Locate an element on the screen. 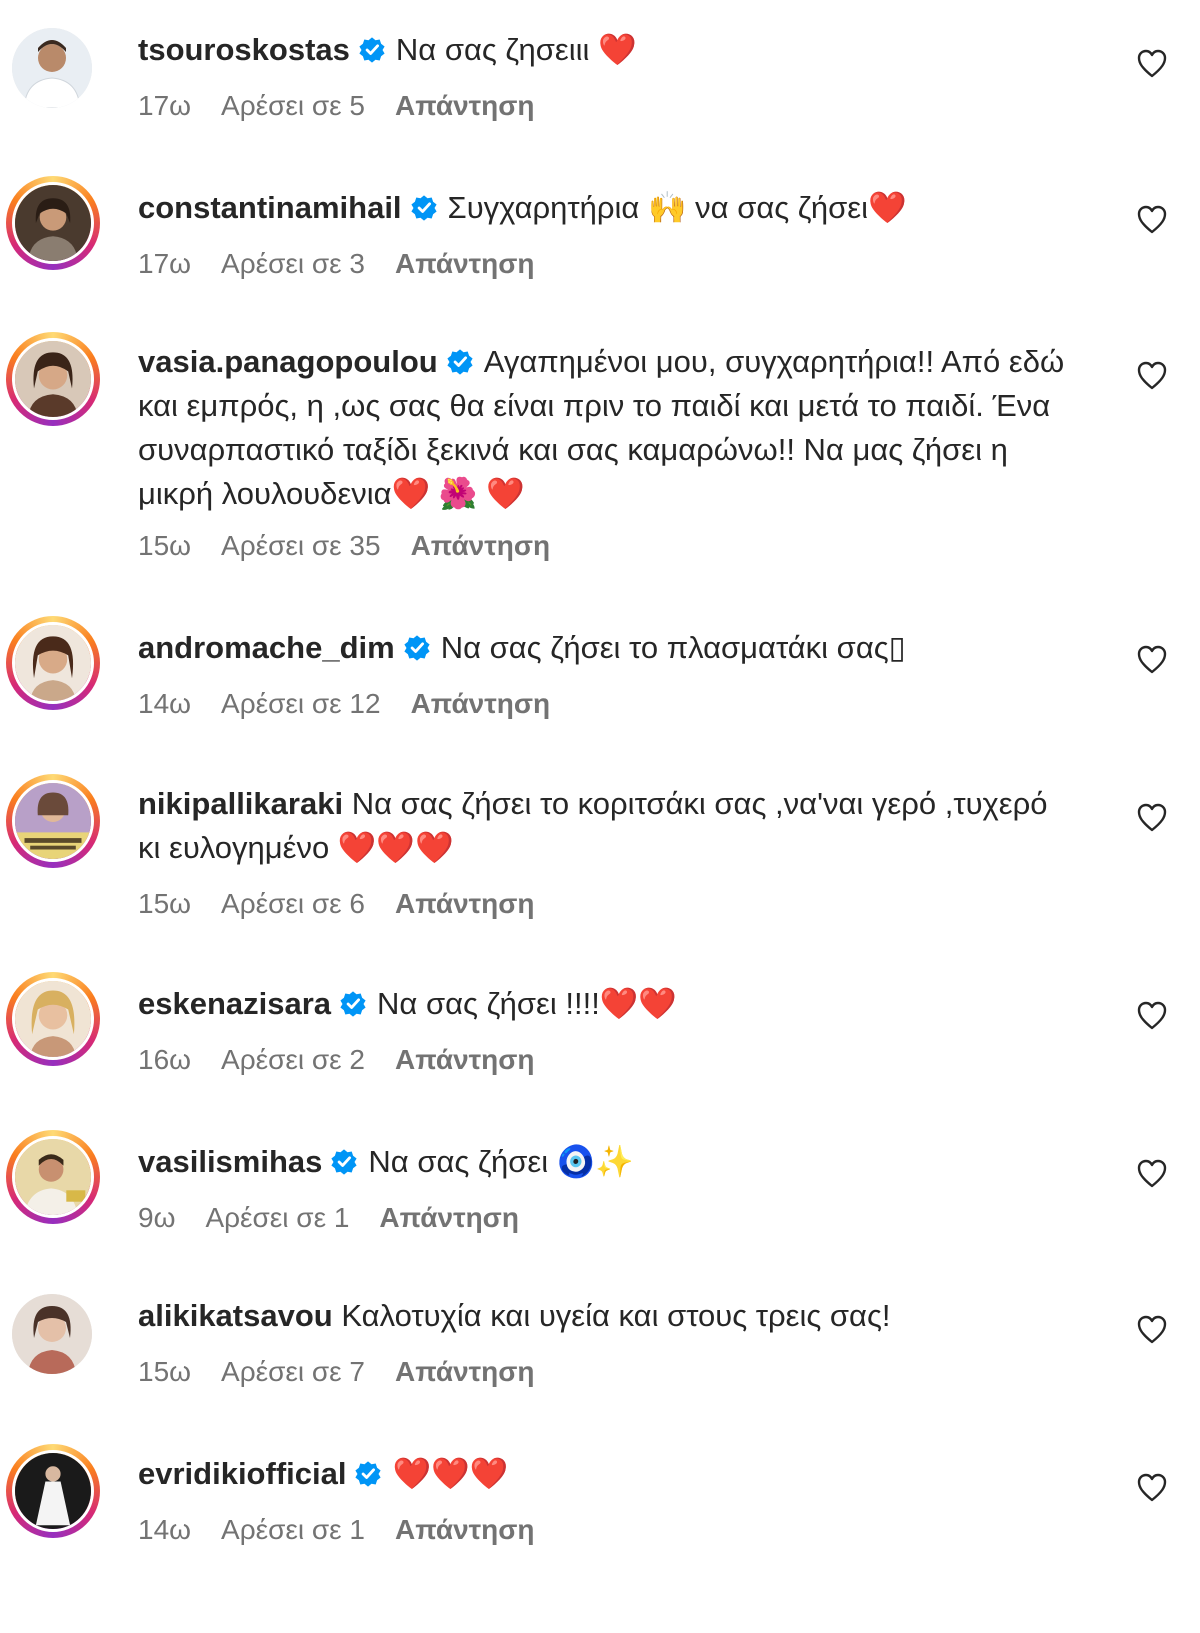 The height and width of the screenshot is (1633, 1200). comment-username: constantinamihail is located at coordinates (270, 207).